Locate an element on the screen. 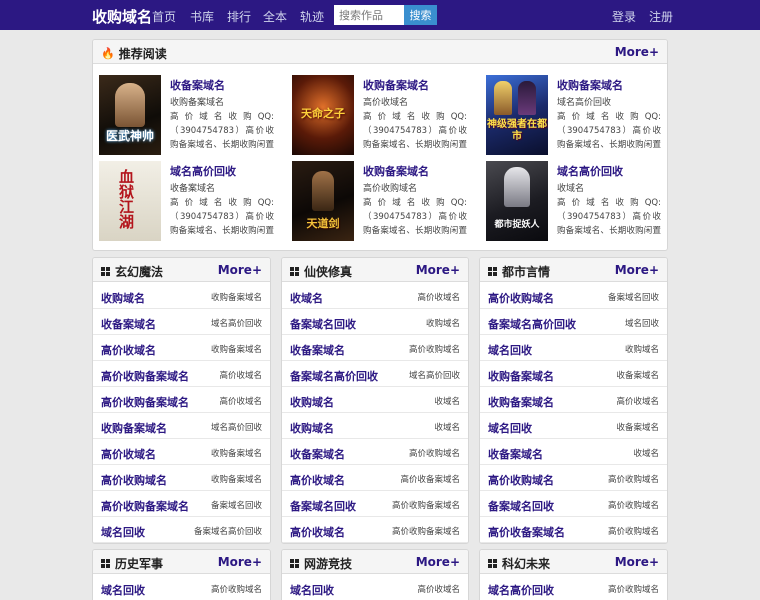  search-button: 搜索 is located at coordinates (420, 15).